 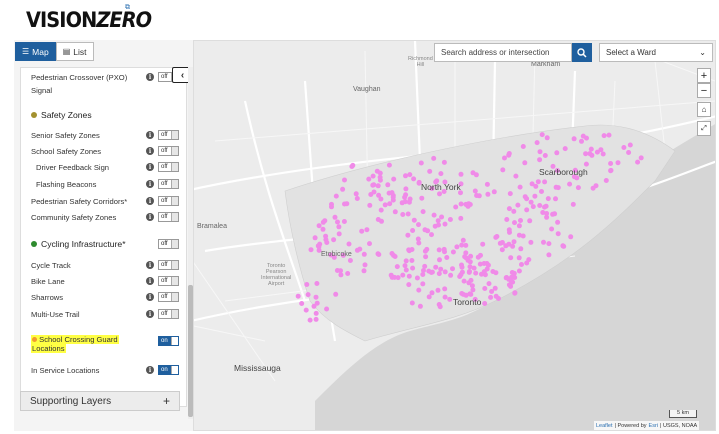 What do you see at coordinates (653, 426) in the screenshot?
I see `esri-link: Esri` at bounding box center [653, 426].